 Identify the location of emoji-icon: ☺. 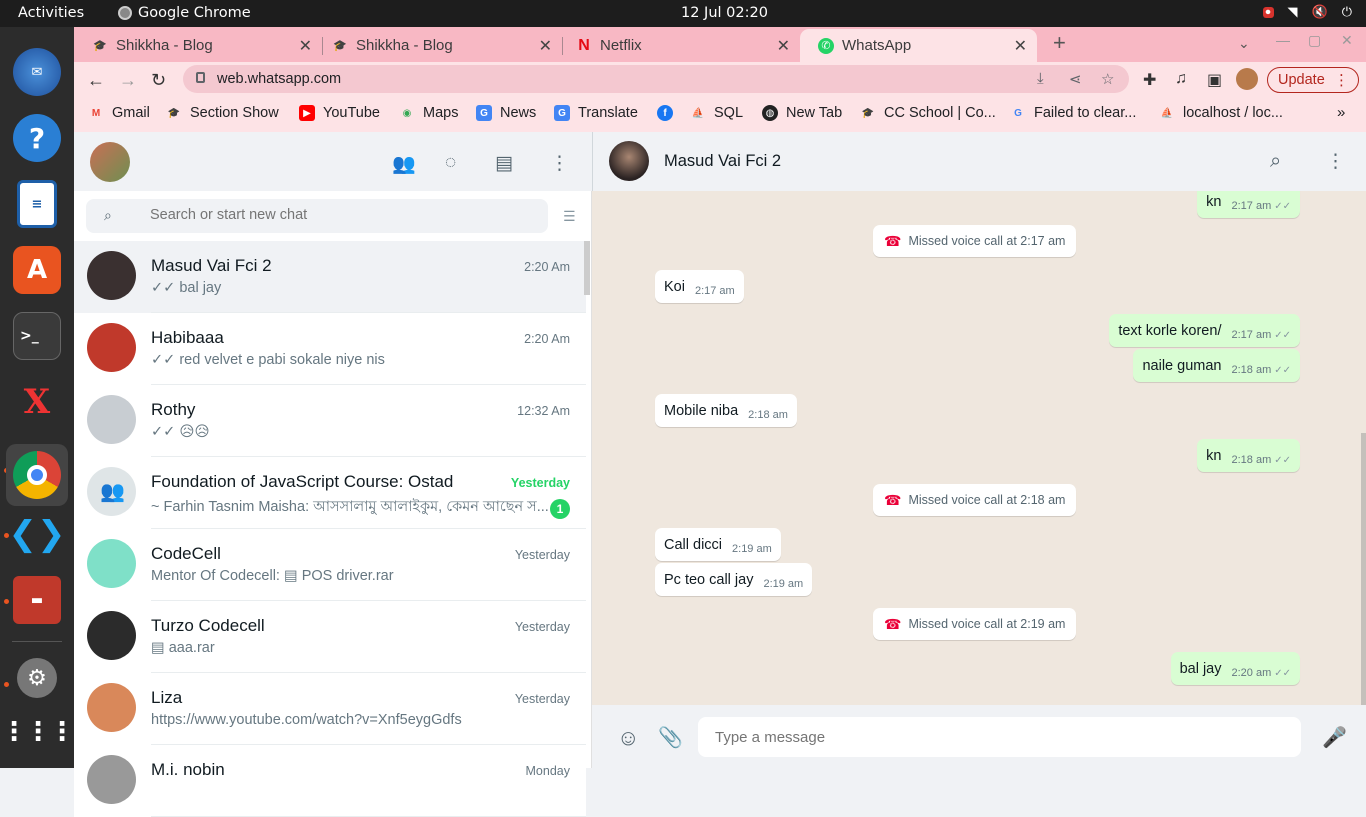
(628, 738).